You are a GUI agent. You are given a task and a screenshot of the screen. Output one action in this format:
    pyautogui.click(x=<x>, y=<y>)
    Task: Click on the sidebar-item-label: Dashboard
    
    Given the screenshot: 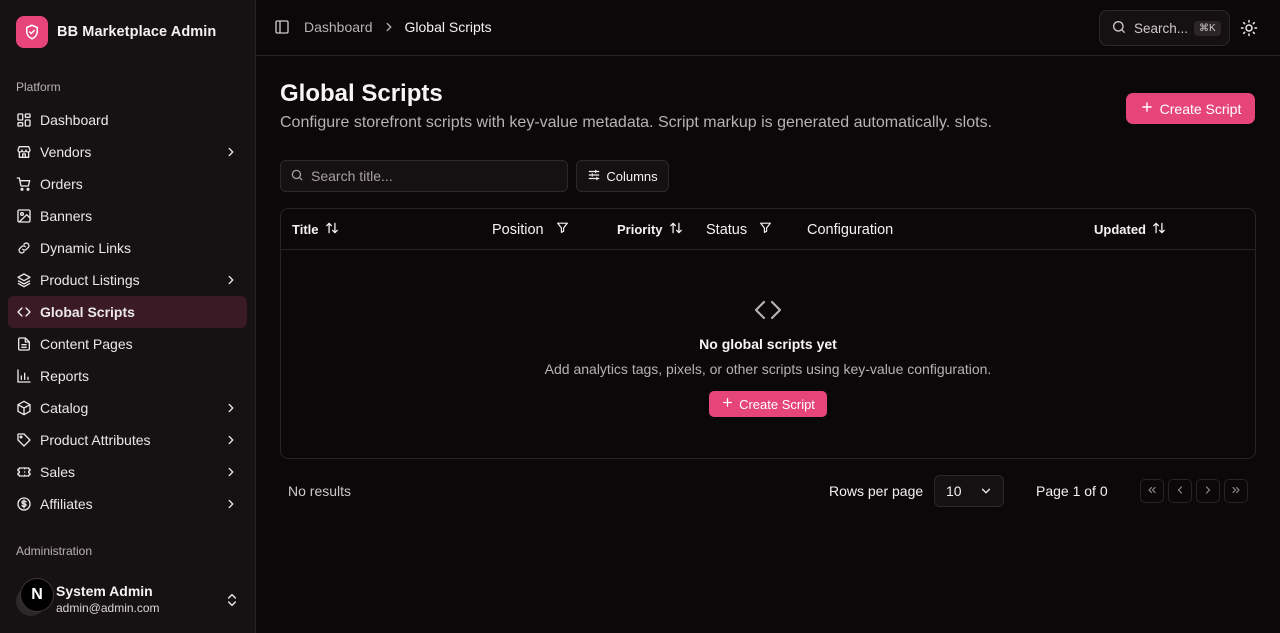 What is the action you would take?
    pyautogui.click(x=74, y=120)
    